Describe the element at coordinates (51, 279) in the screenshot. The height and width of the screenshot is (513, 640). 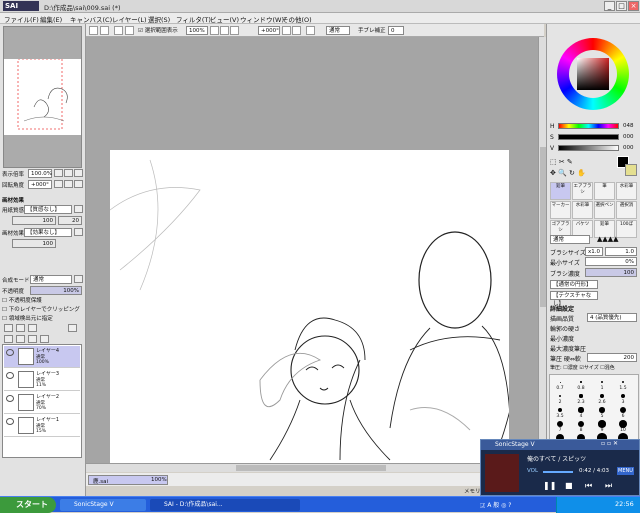
I see `blend-mode-select: 通常` at that location.